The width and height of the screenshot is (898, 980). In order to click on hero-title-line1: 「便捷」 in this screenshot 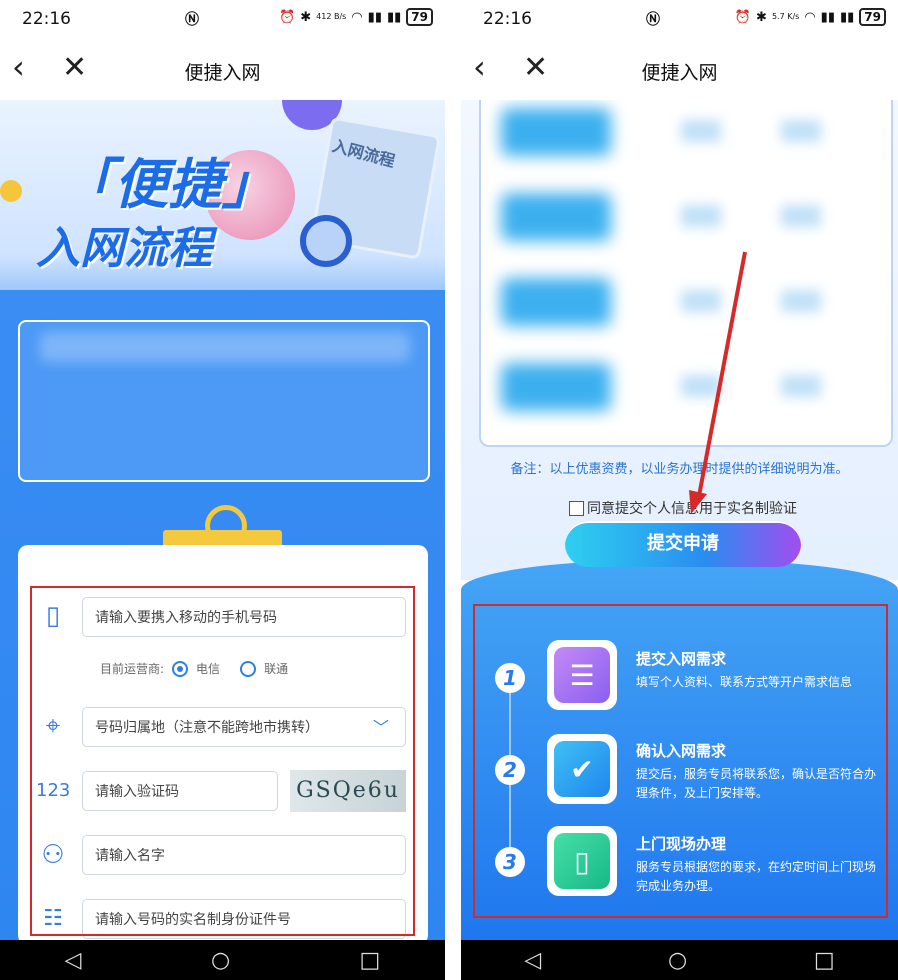, I will do `click(168, 184)`.